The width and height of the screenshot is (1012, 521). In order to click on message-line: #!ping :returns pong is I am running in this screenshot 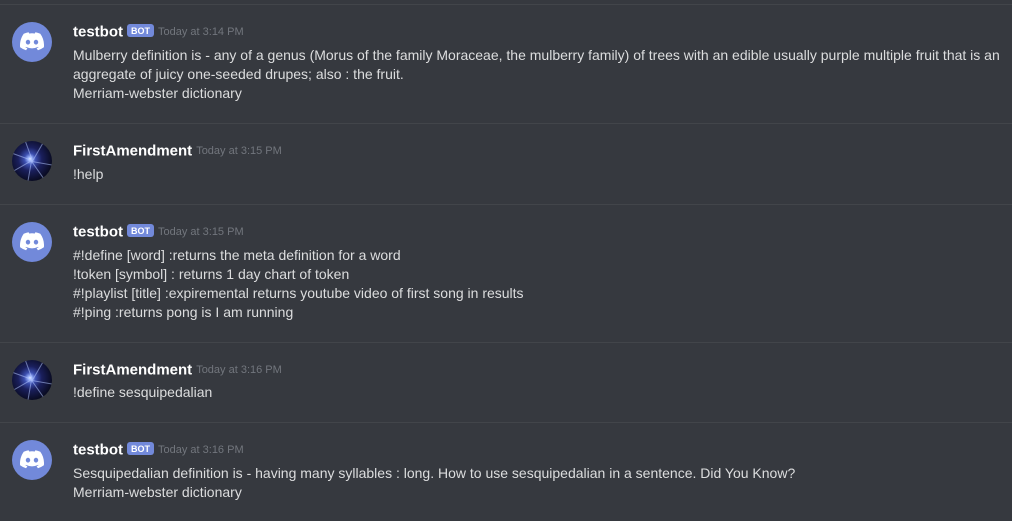, I will do `click(183, 312)`.